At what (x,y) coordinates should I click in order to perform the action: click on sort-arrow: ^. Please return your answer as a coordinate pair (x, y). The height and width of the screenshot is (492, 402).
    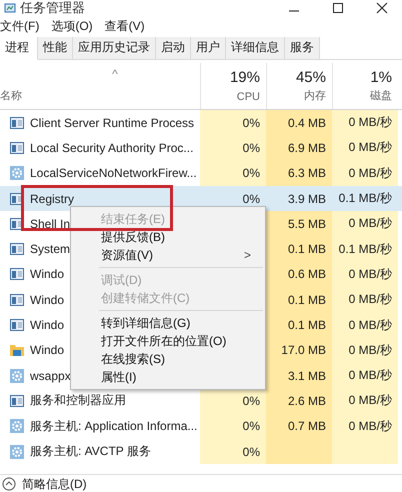
    Looking at the image, I should click on (115, 74).